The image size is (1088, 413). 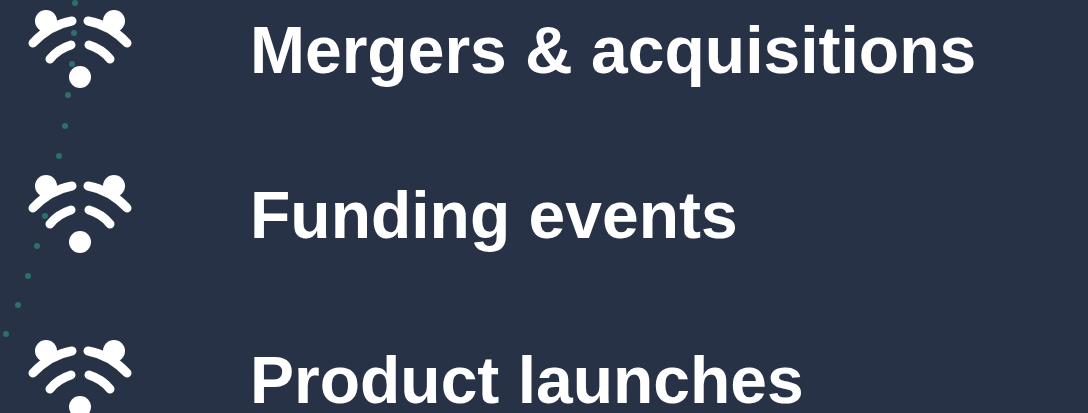 I want to click on list-item-label: Funding events, so click(x=494, y=215).